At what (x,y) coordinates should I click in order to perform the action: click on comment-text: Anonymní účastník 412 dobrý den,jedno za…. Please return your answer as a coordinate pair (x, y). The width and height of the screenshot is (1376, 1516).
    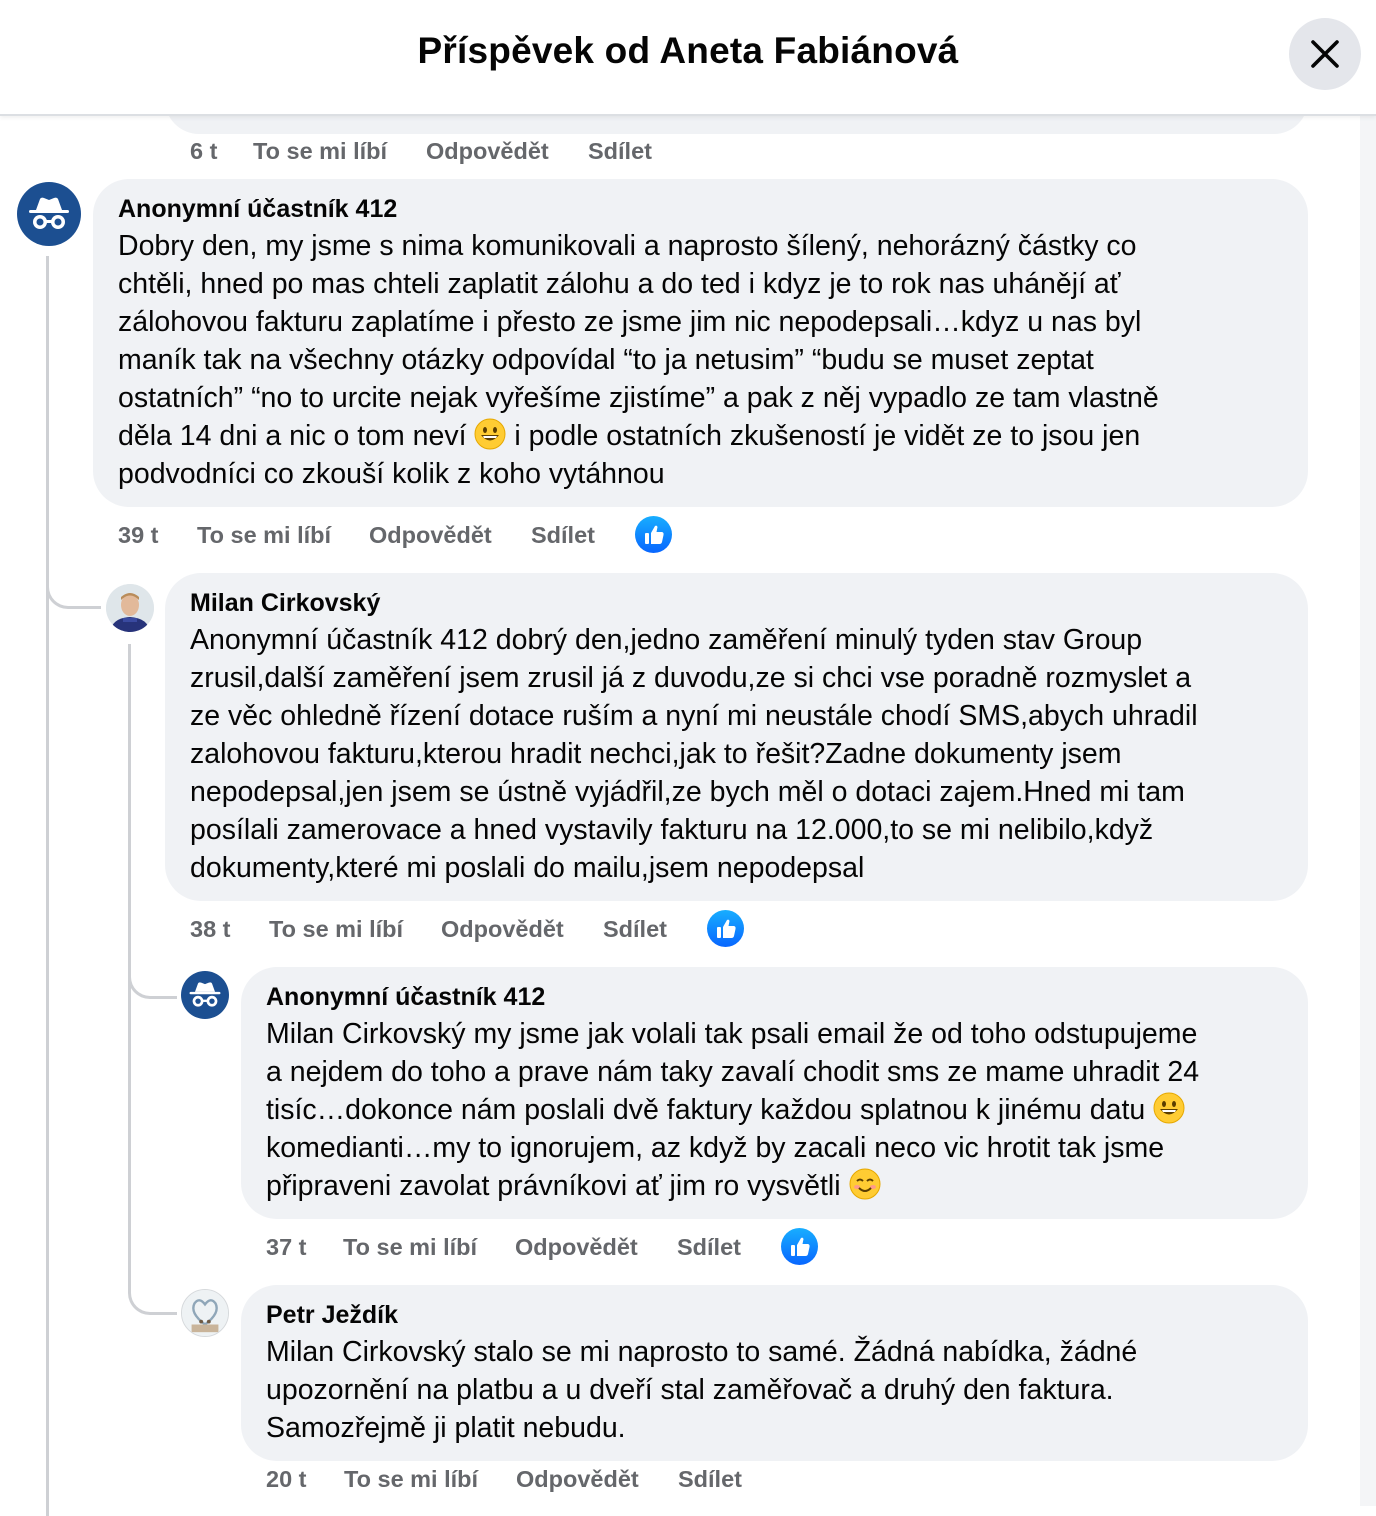
    Looking at the image, I should click on (694, 754).